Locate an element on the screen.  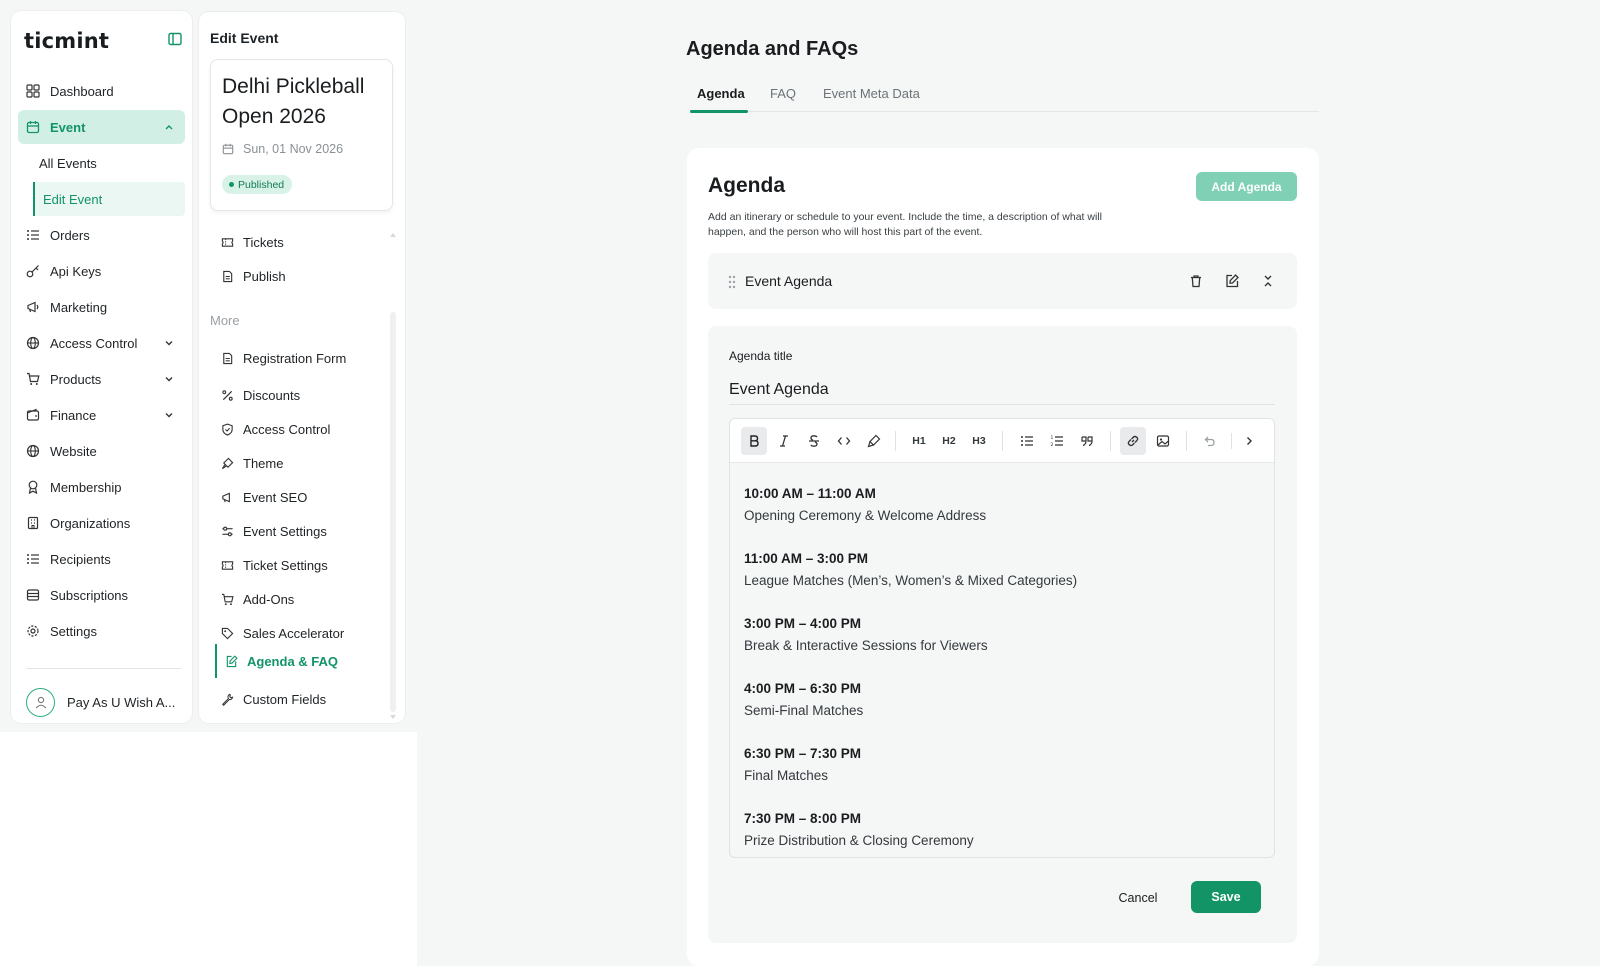
bullet-list-icon is located at coordinates (1027, 441).